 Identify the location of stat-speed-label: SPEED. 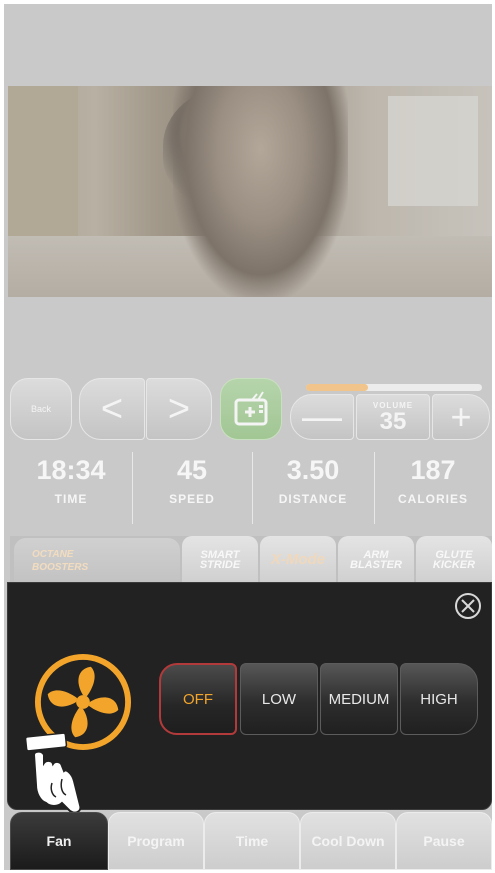
(192, 499).